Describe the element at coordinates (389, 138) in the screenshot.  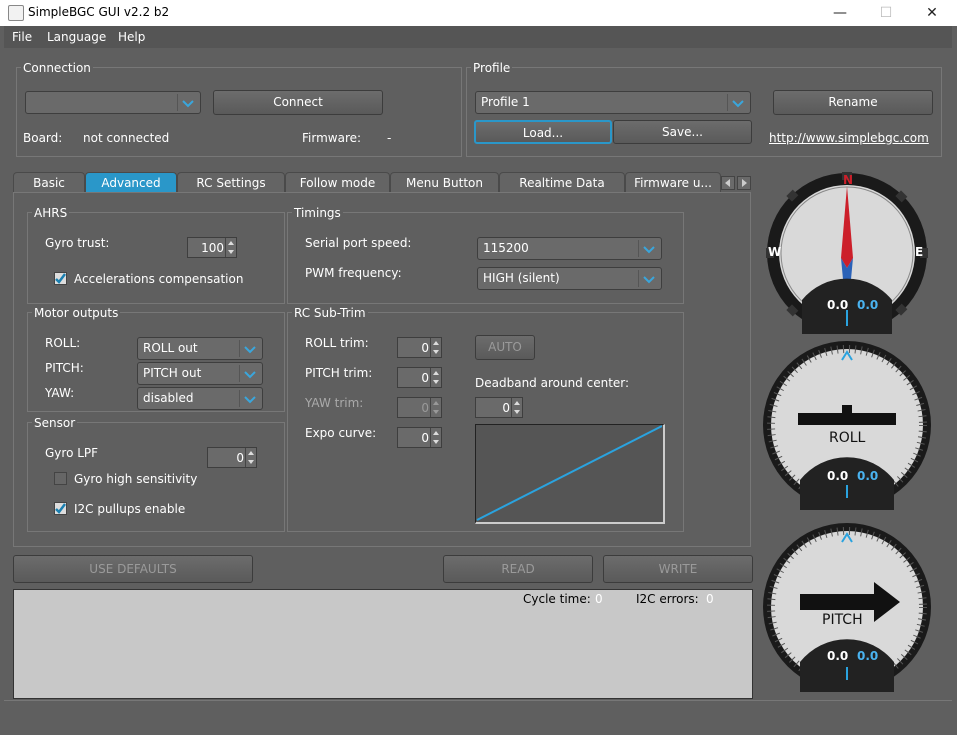
I see `firmware-value: -` at that location.